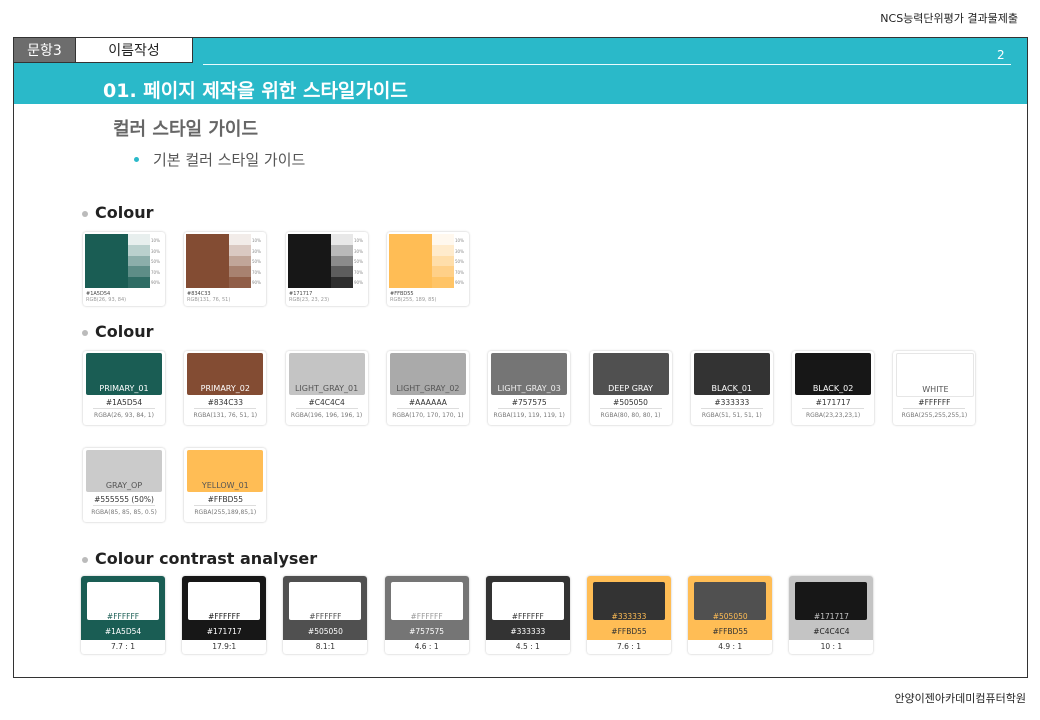 The width and height of the screenshot is (1040, 720). What do you see at coordinates (256, 251) in the screenshot?
I see `palette-tint-label: 30%` at bounding box center [256, 251].